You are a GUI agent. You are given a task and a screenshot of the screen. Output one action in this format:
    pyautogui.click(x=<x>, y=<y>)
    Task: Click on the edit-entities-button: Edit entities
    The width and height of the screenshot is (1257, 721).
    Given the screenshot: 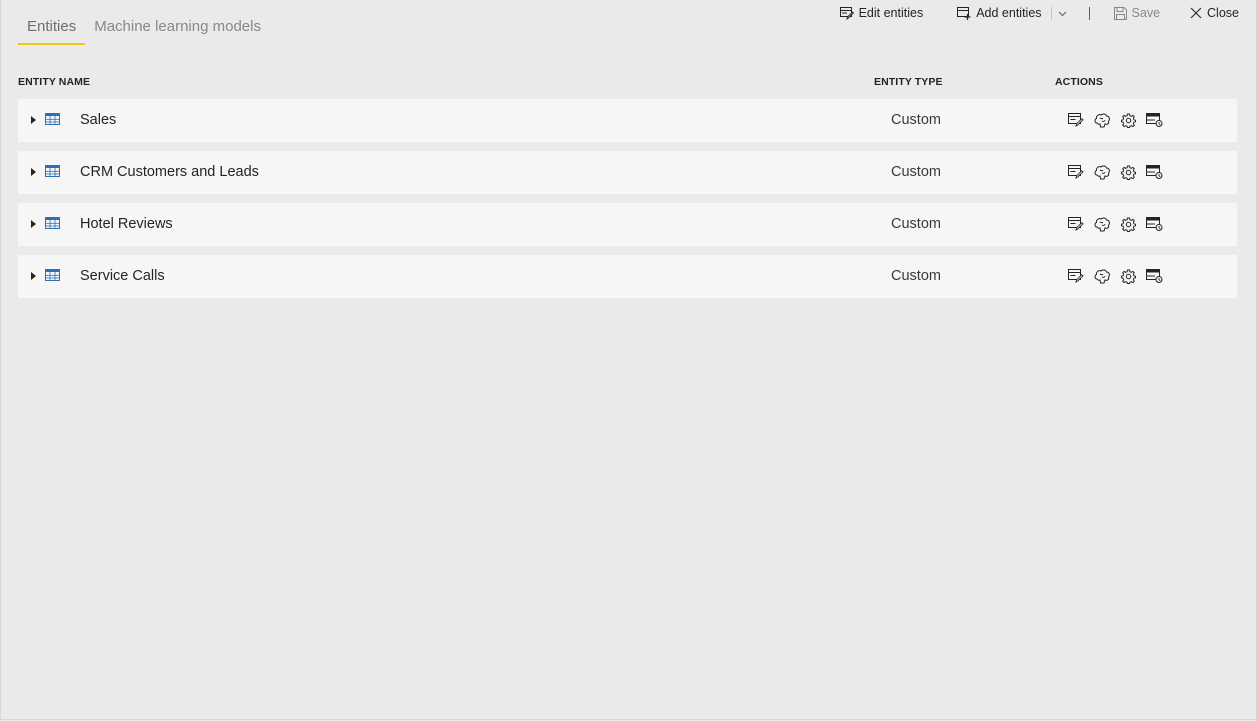 What is the action you would take?
    pyautogui.click(x=881, y=13)
    